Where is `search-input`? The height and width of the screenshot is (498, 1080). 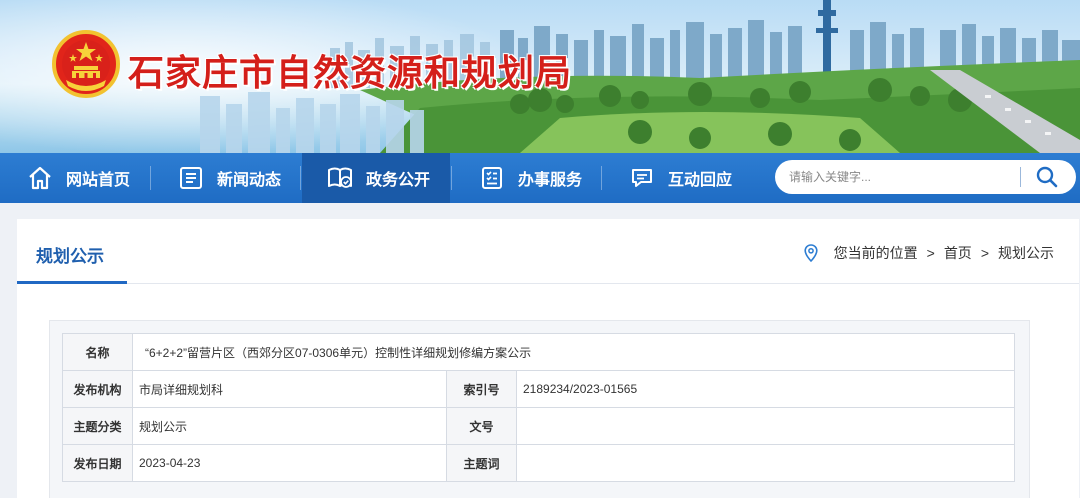
search-input is located at coordinates (899, 177).